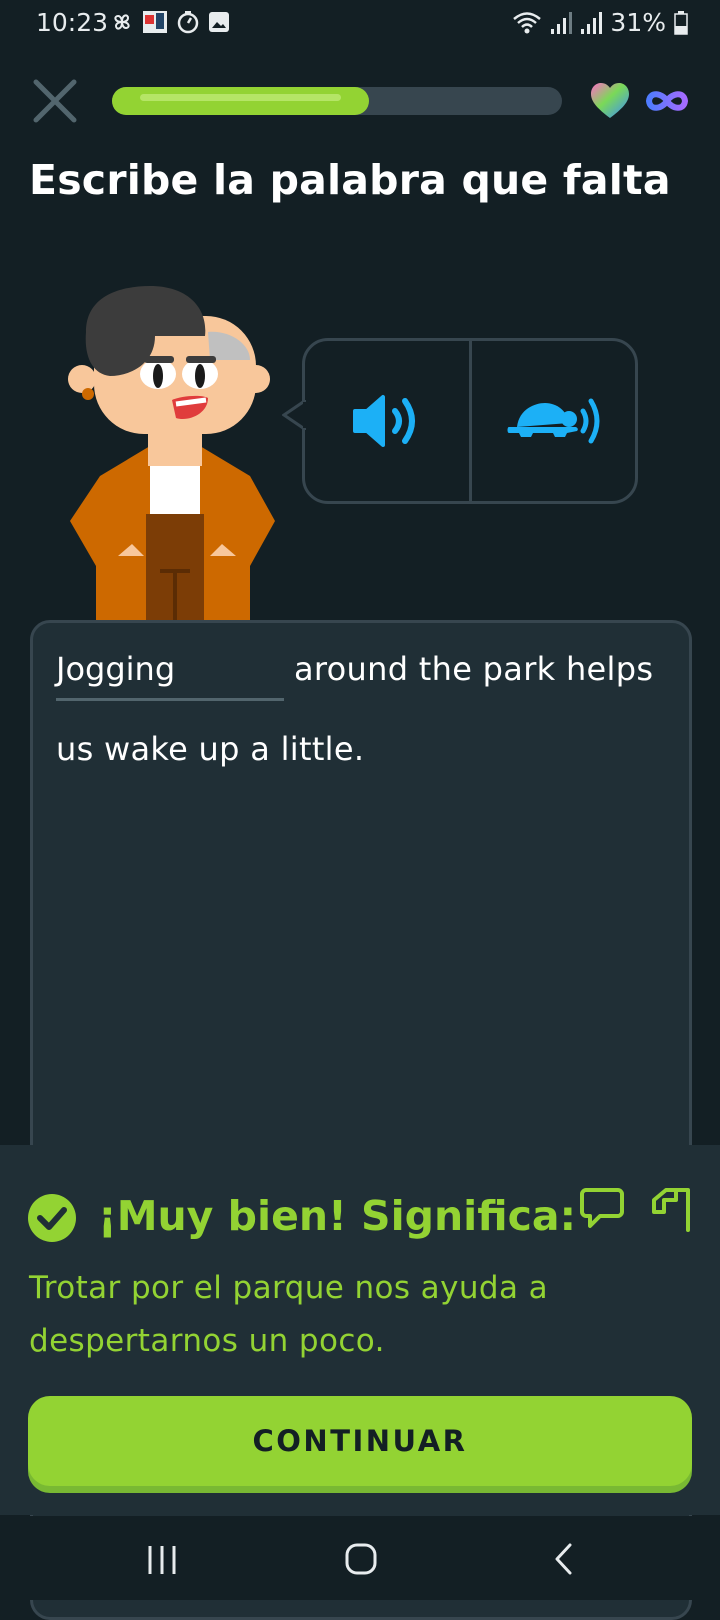  Describe the element at coordinates (219, 22) in the screenshot. I see `image-icon` at that location.